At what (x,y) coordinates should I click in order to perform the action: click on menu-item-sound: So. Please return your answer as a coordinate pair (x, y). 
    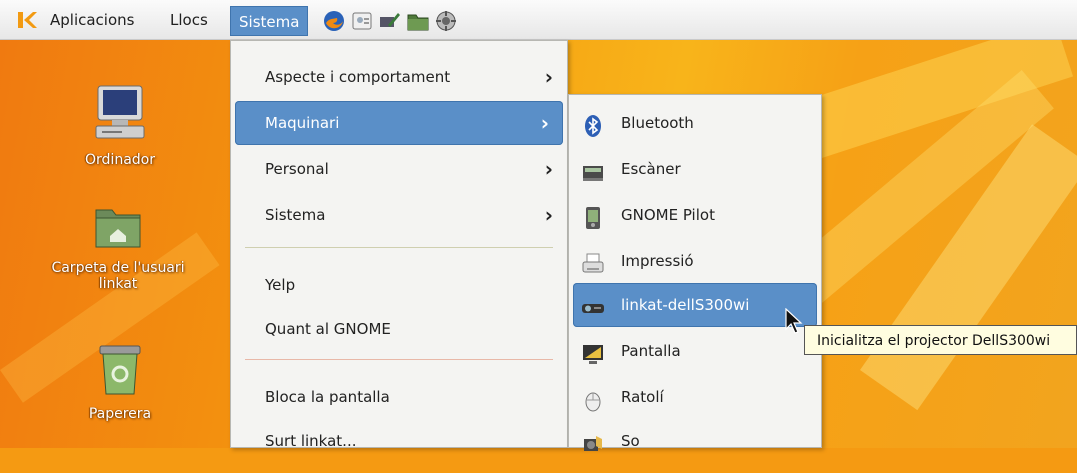
    Looking at the image, I should click on (695, 441).